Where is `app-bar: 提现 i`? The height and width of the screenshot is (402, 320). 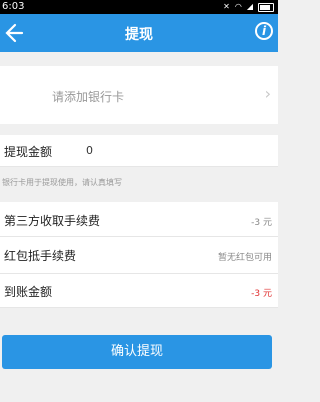
app-bar: 提现 i is located at coordinates (139, 33).